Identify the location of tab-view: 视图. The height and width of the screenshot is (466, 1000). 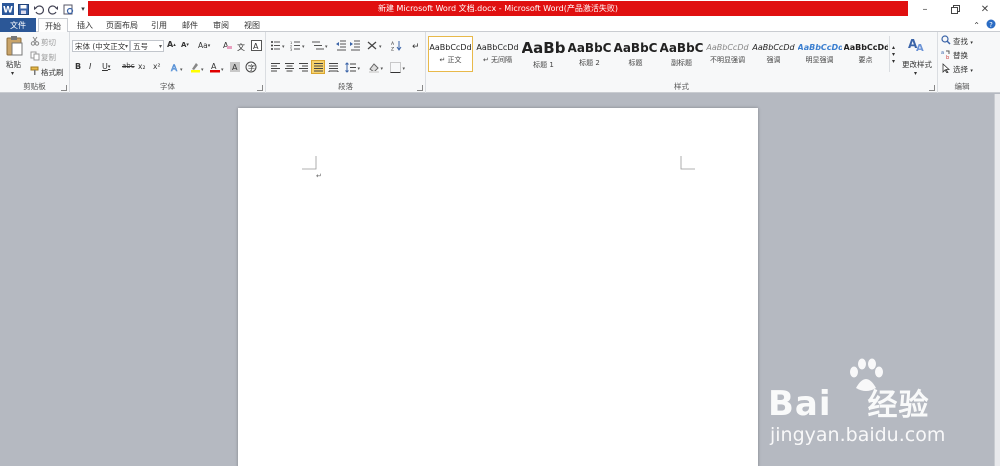
(252, 25).